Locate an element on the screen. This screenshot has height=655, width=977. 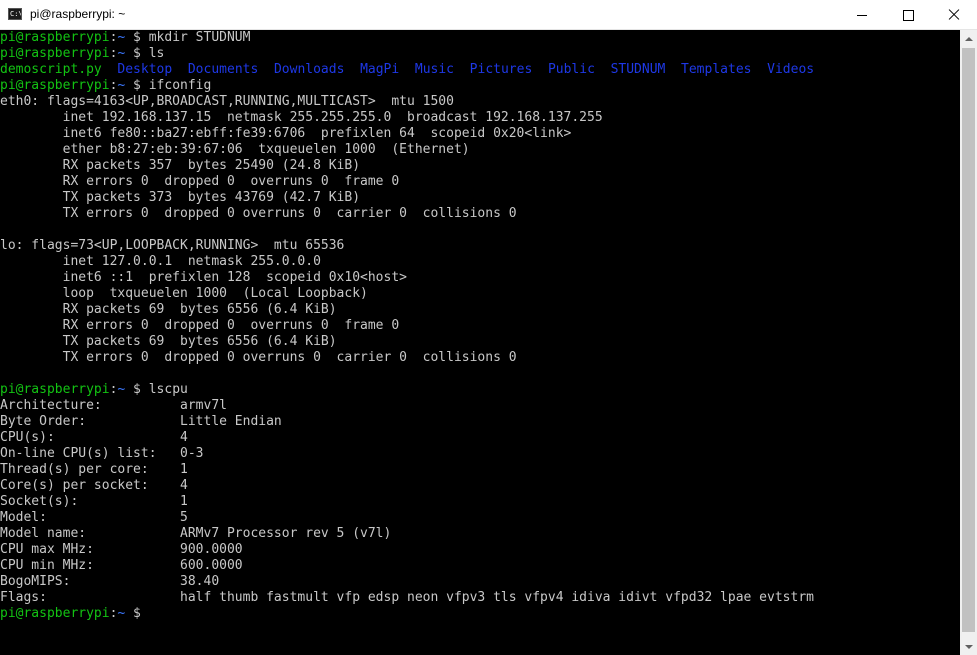
terminal-text: STUDNUM is located at coordinates (638, 69).